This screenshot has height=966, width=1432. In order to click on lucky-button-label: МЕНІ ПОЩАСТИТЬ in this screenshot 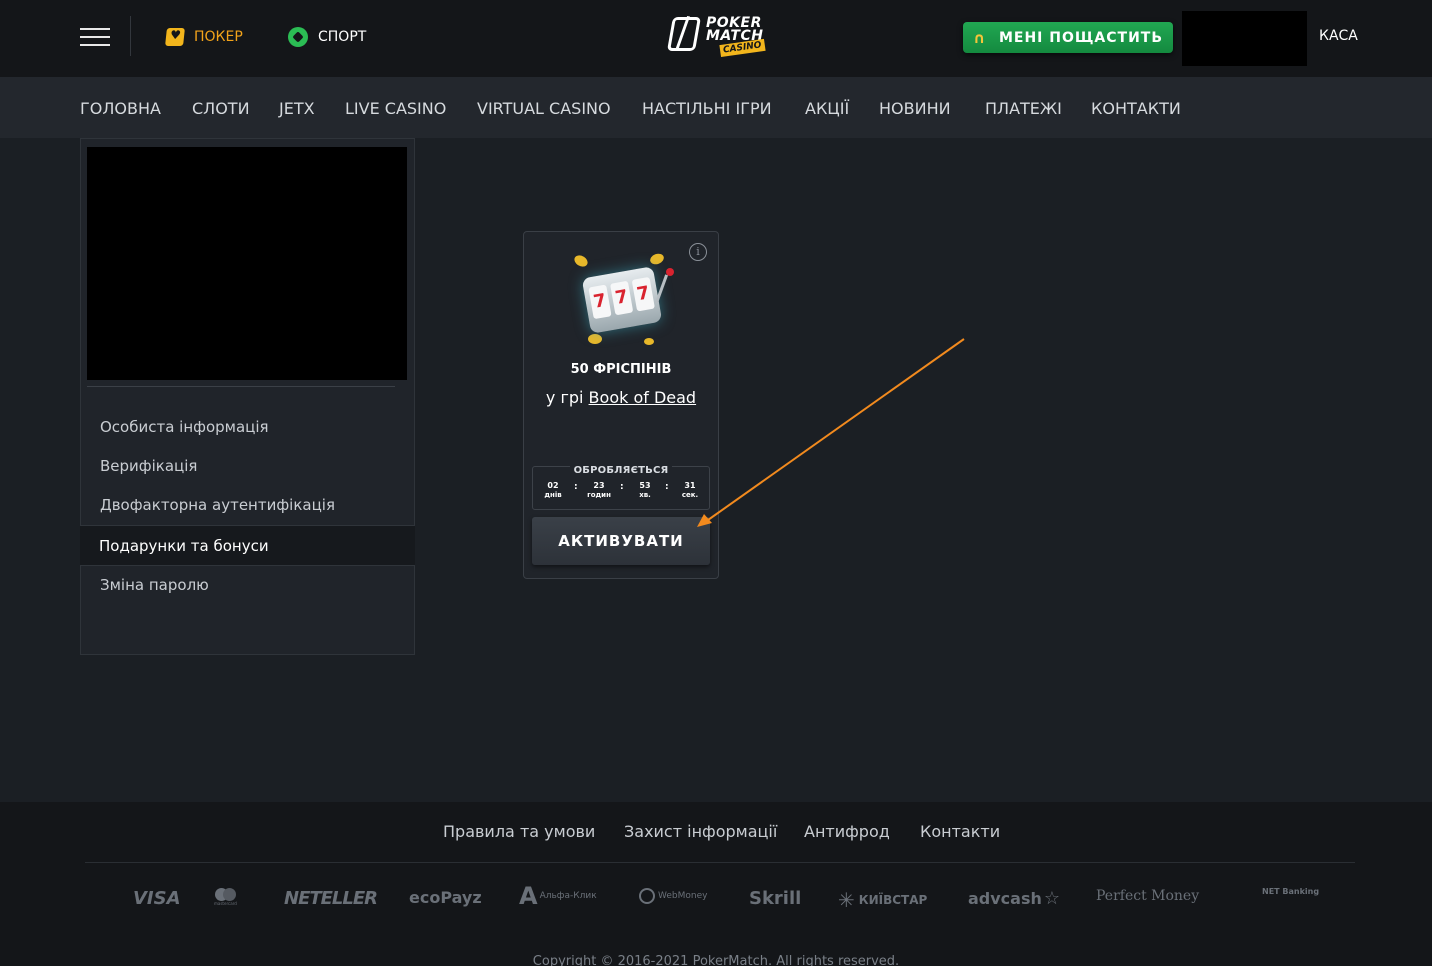, I will do `click(1081, 37)`.